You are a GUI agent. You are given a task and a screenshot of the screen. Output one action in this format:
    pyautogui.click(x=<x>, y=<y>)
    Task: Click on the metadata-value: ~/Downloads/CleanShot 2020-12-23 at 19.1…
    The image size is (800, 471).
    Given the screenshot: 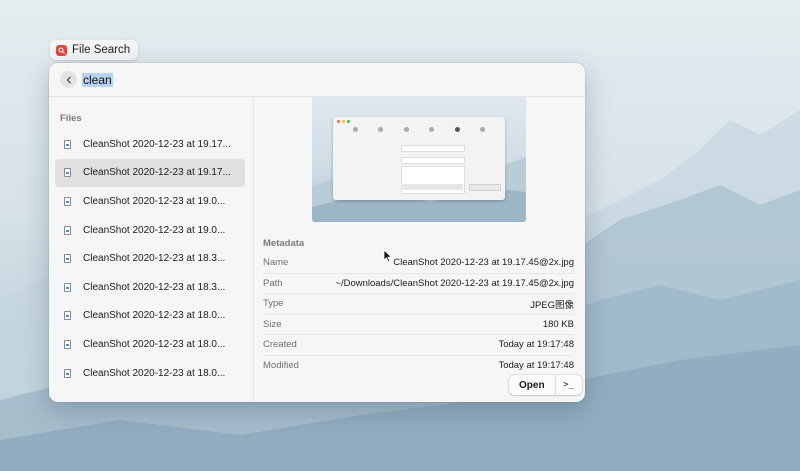 What is the action you would take?
    pyautogui.click(x=454, y=283)
    